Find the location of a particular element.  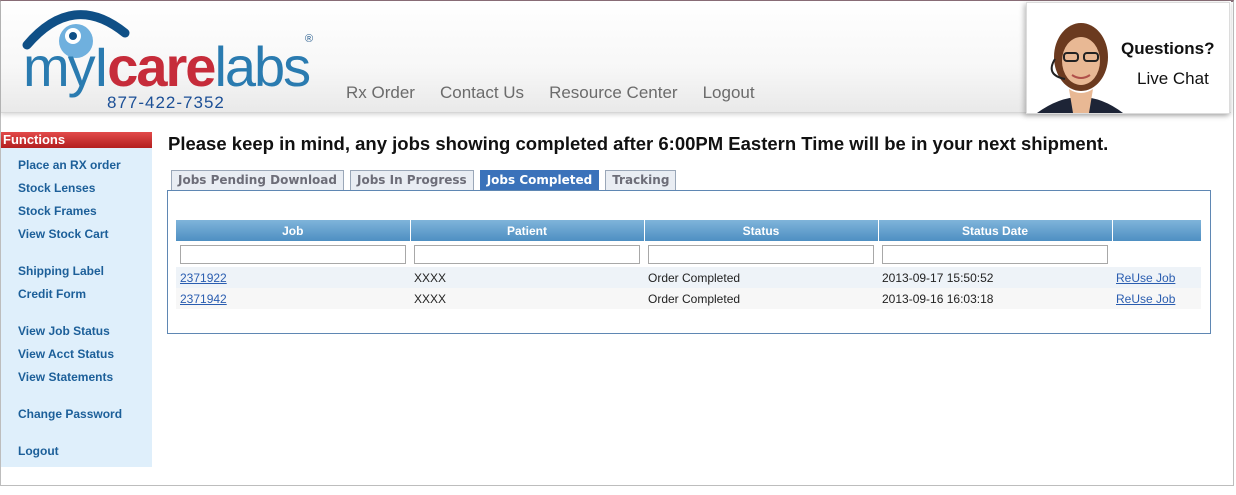

job-filter-input is located at coordinates (293, 254).